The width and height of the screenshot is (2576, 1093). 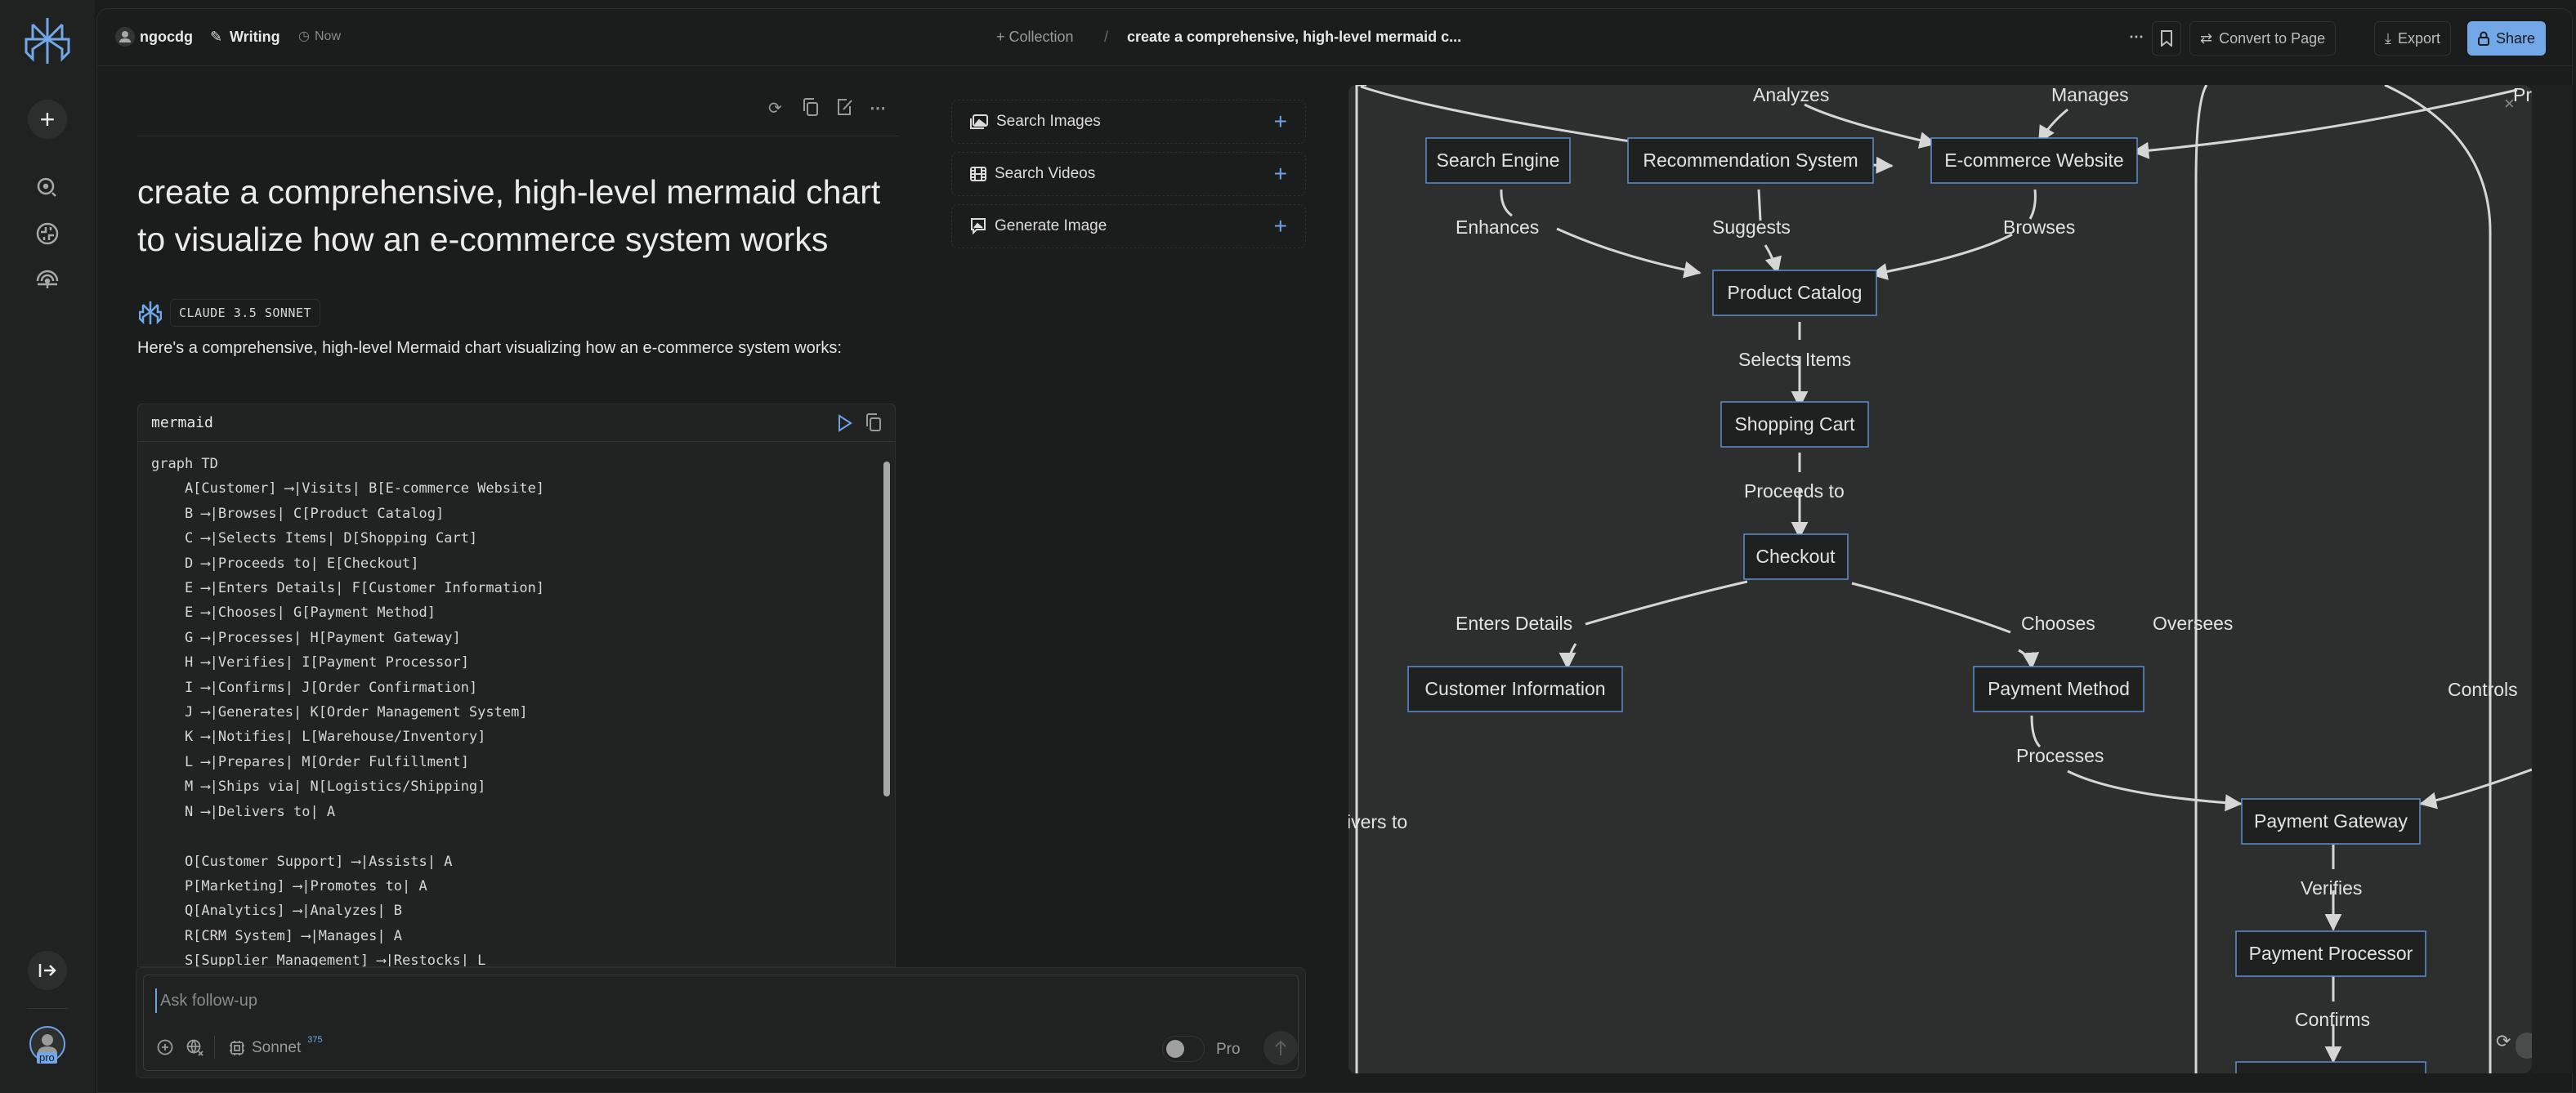 I want to click on code-line: Q[Analytics] ⟶|Analyzes| B, so click(x=277, y=911).